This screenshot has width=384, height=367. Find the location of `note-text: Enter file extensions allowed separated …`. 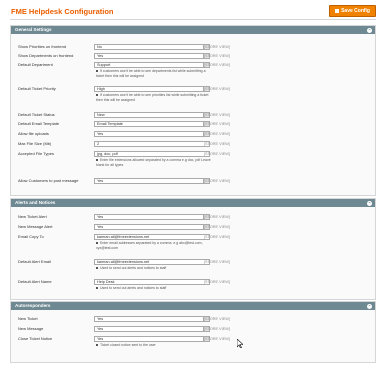

note-text: Enter file extensions allowed separated … is located at coordinates (153, 162).